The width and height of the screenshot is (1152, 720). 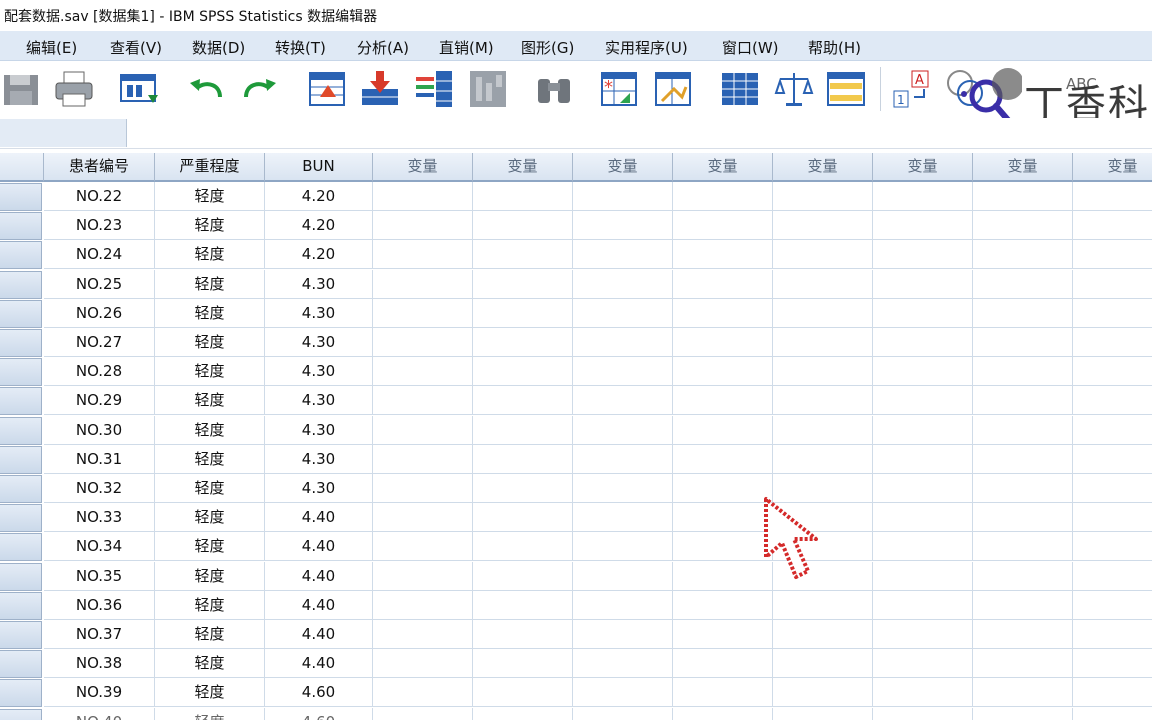 I want to click on menu-direct-marketing: 直销(M), so click(x=466, y=47).